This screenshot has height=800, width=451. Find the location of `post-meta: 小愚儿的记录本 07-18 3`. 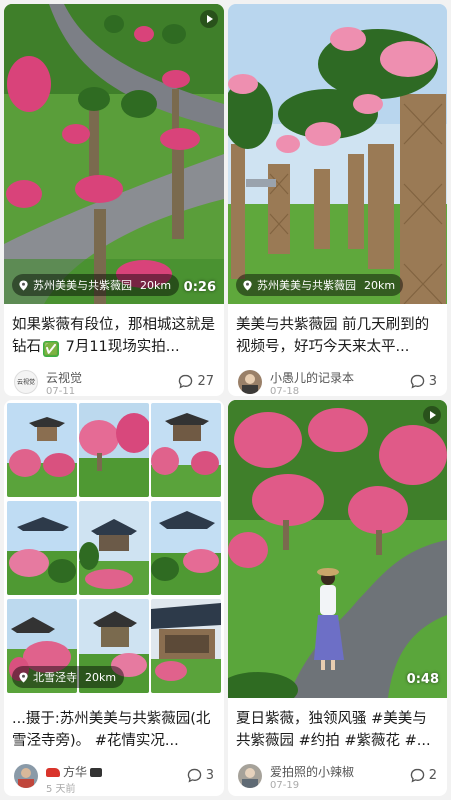

post-meta: 小愚儿的记录本 07-18 3 is located at coordinates (338, 382).